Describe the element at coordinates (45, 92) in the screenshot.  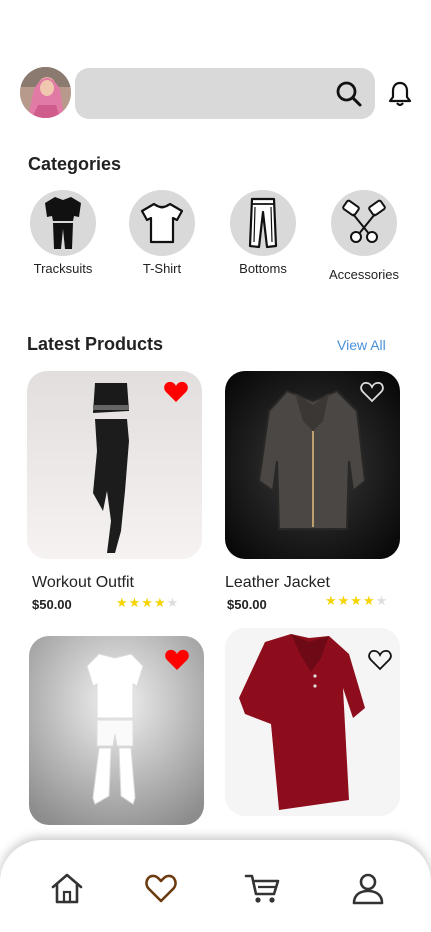
I see `avatar` at that location.